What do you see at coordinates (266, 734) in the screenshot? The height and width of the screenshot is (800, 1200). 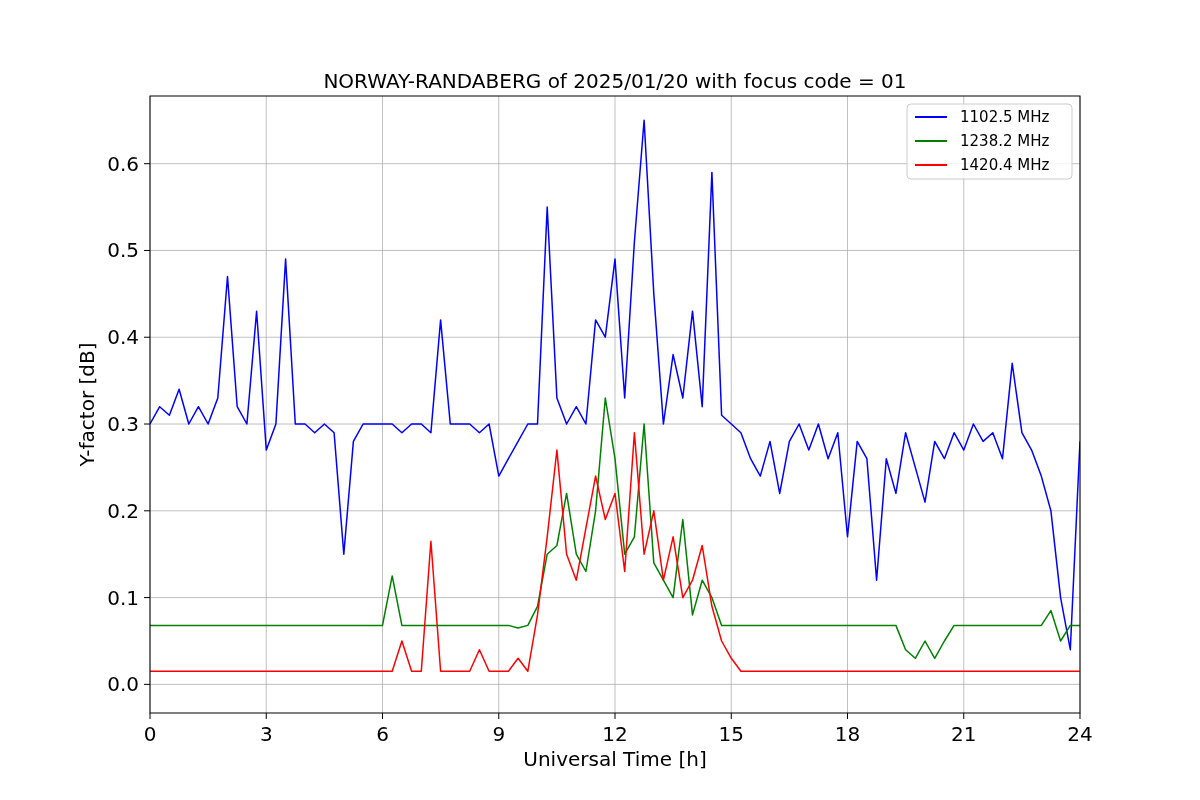 I see `tick-label: 3` at bounding box center [266, 734].